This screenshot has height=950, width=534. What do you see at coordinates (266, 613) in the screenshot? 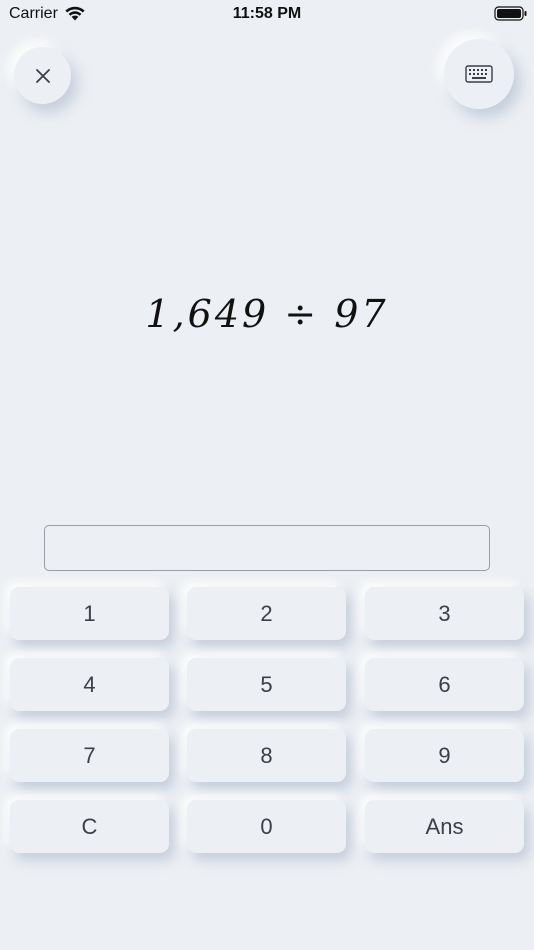
I see `key-2: 2` at bounding box center [266, 613].